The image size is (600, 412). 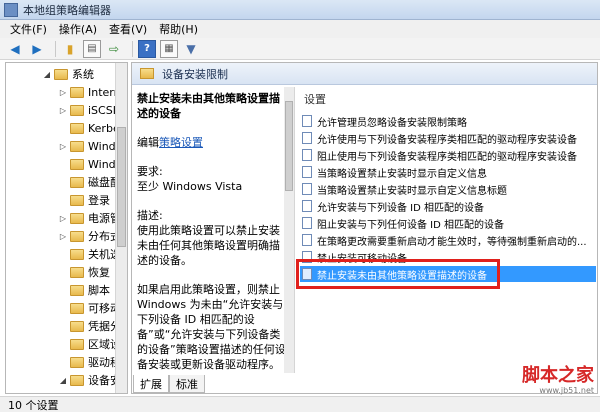 I want to click on status-bar: 10 个设置, so click(x=300, y=404).